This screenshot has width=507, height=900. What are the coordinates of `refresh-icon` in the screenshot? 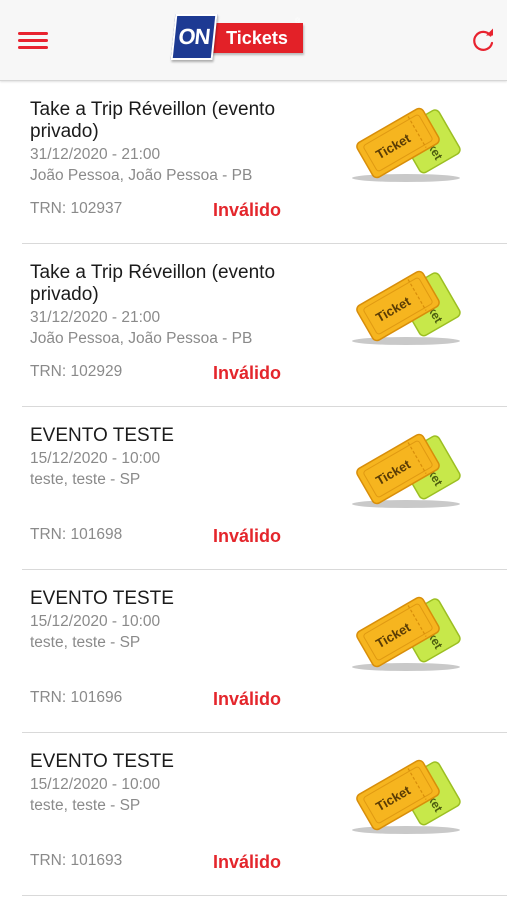 It's located at (483, 41).